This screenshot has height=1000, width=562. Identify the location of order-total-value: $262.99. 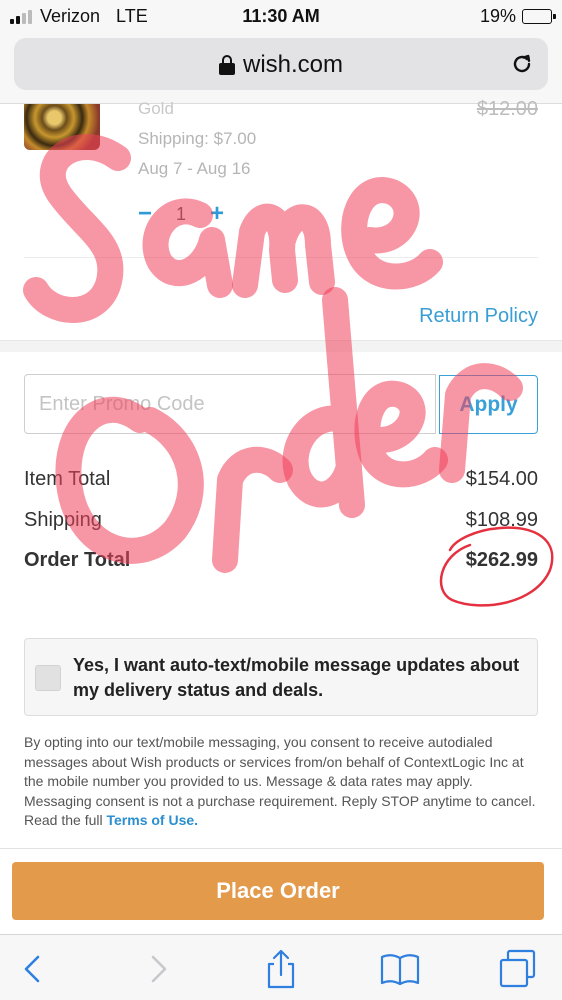
(501, 560).